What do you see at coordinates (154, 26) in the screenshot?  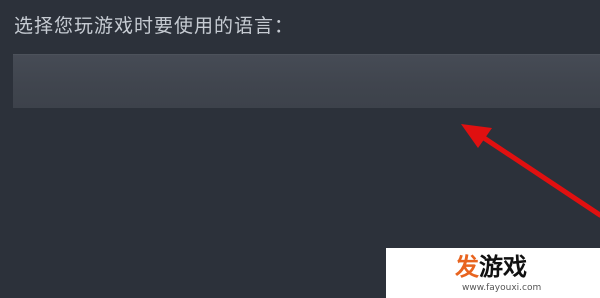 I see `language-prompt-label: 选择您玩游戏时要使用的语言：` at bounding box center [154, 26].